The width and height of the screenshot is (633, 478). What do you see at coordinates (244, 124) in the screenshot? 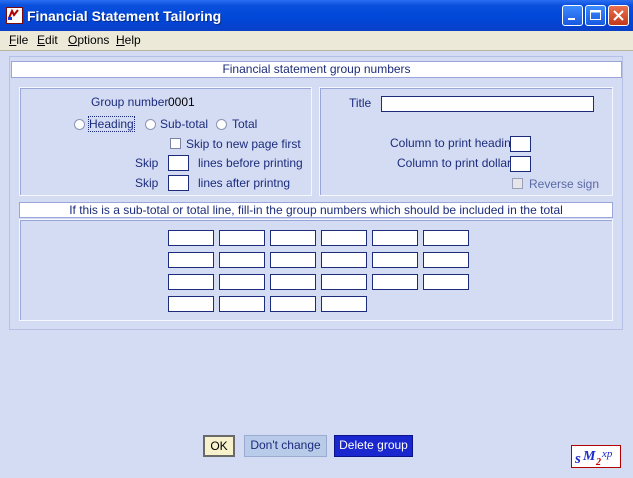
I see `radio-total-label: Total` at bounding box center [244, 124].